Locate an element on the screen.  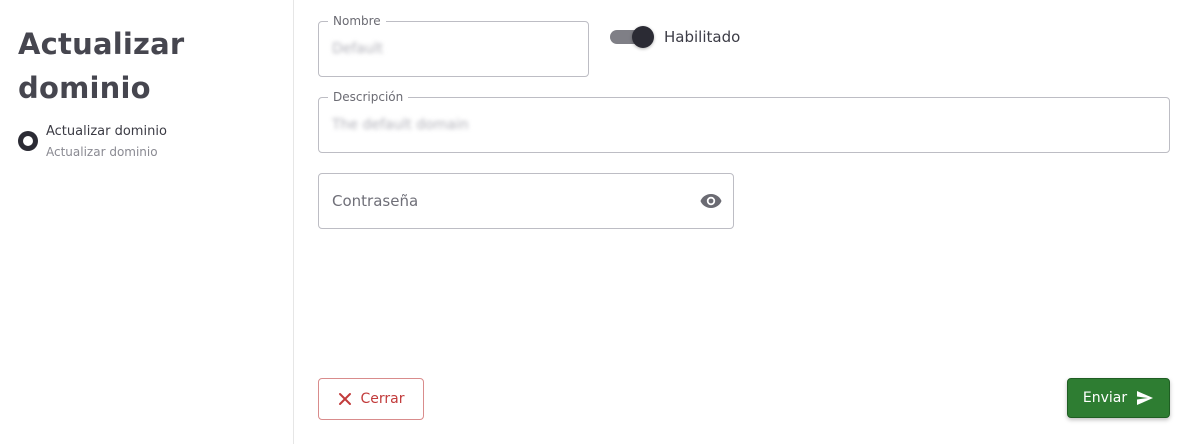
enabled-label: Habilitado is located at coordinates (702, 37).